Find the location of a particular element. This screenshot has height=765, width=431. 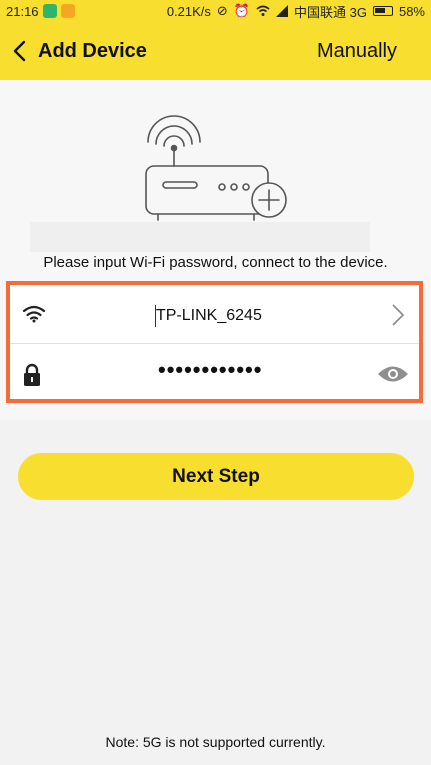

wifi-status-icon is located at coordinates (263, 10).